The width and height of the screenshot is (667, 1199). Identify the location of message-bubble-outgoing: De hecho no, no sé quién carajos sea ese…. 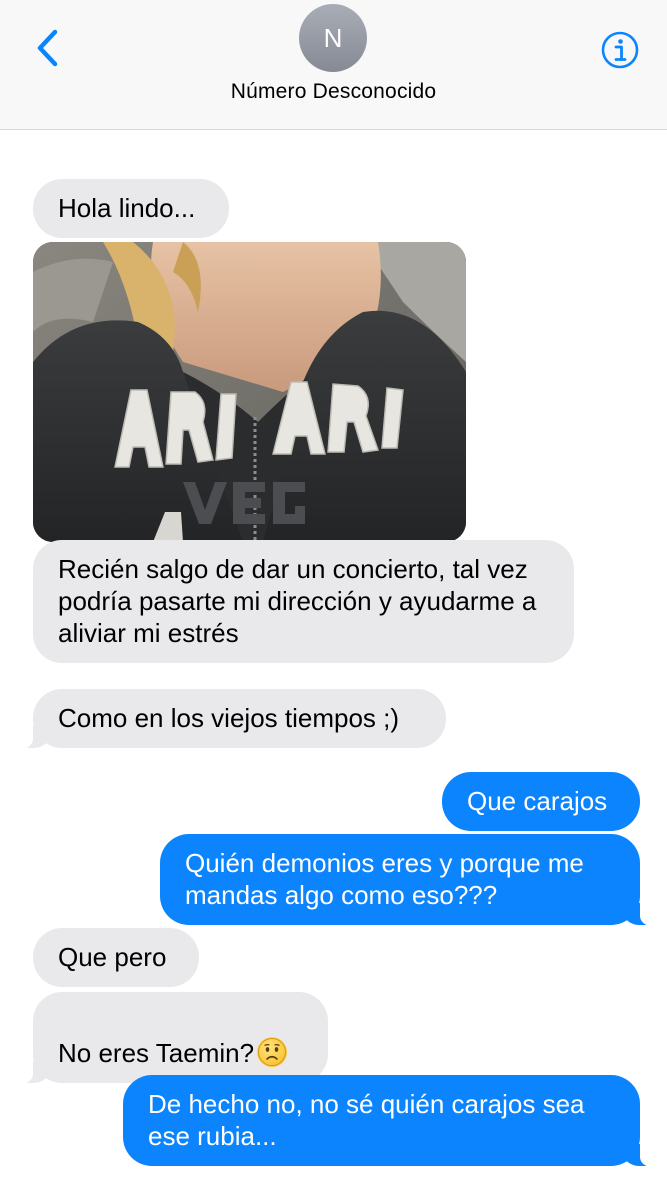
(389, 1121).